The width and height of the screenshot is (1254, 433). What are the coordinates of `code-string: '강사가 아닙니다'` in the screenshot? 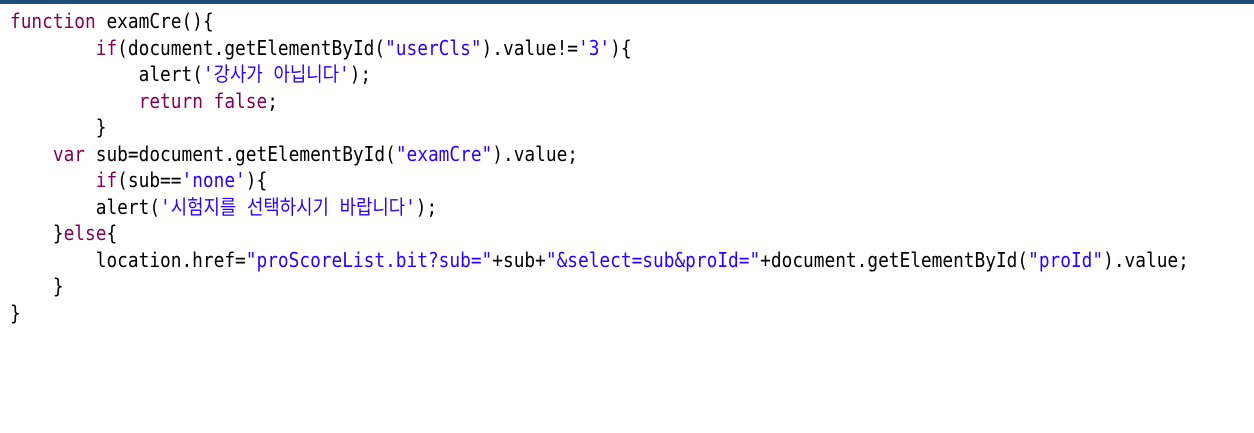 It's located at (276, 74).